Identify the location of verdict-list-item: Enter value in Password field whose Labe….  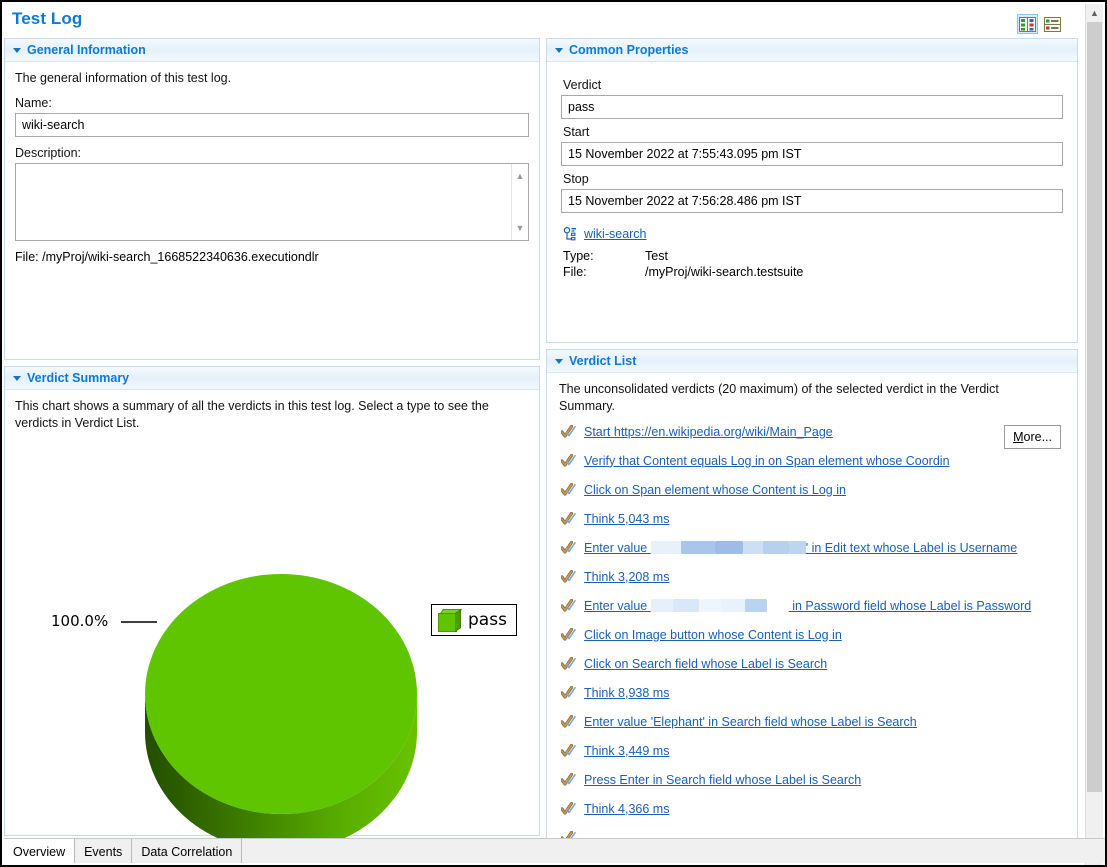
(813, 605).